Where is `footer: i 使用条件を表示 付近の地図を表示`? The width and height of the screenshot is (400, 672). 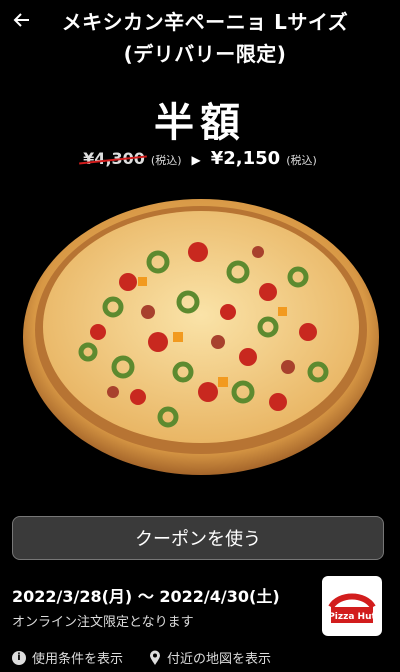
footer: i 使用条件を表示 付近の地図を表示 is located at coordinates (201, 657).